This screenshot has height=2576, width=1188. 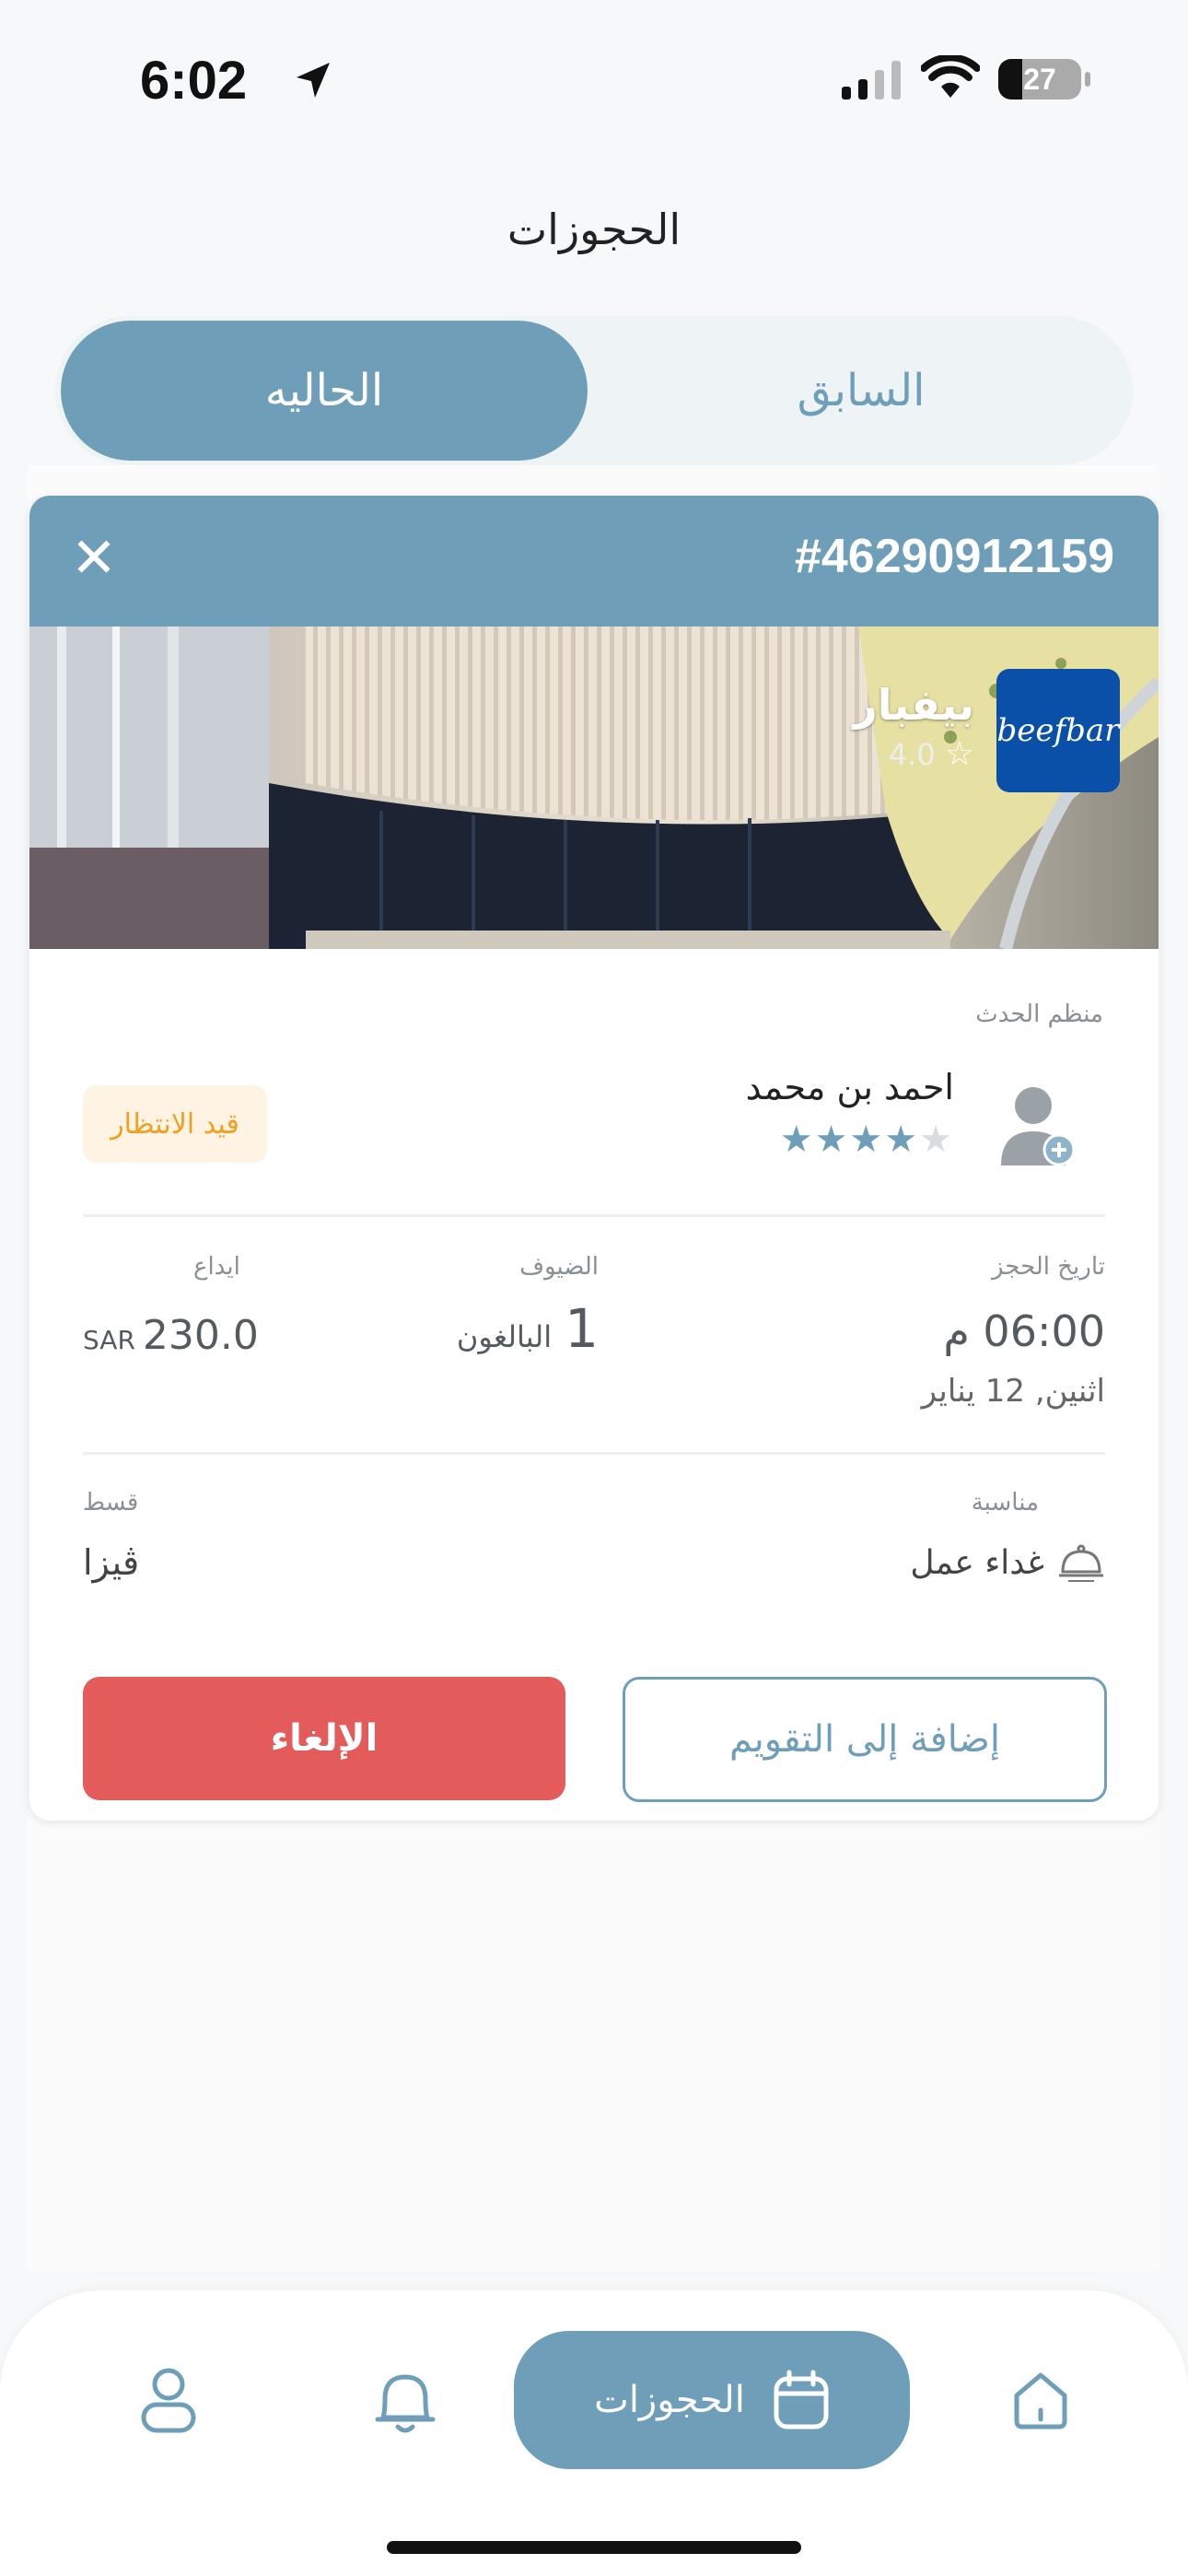 What do you see at coordinates (912, 754) in the screenshot?
I see `rating-value: 4.0` at bounding box center [912, 754].